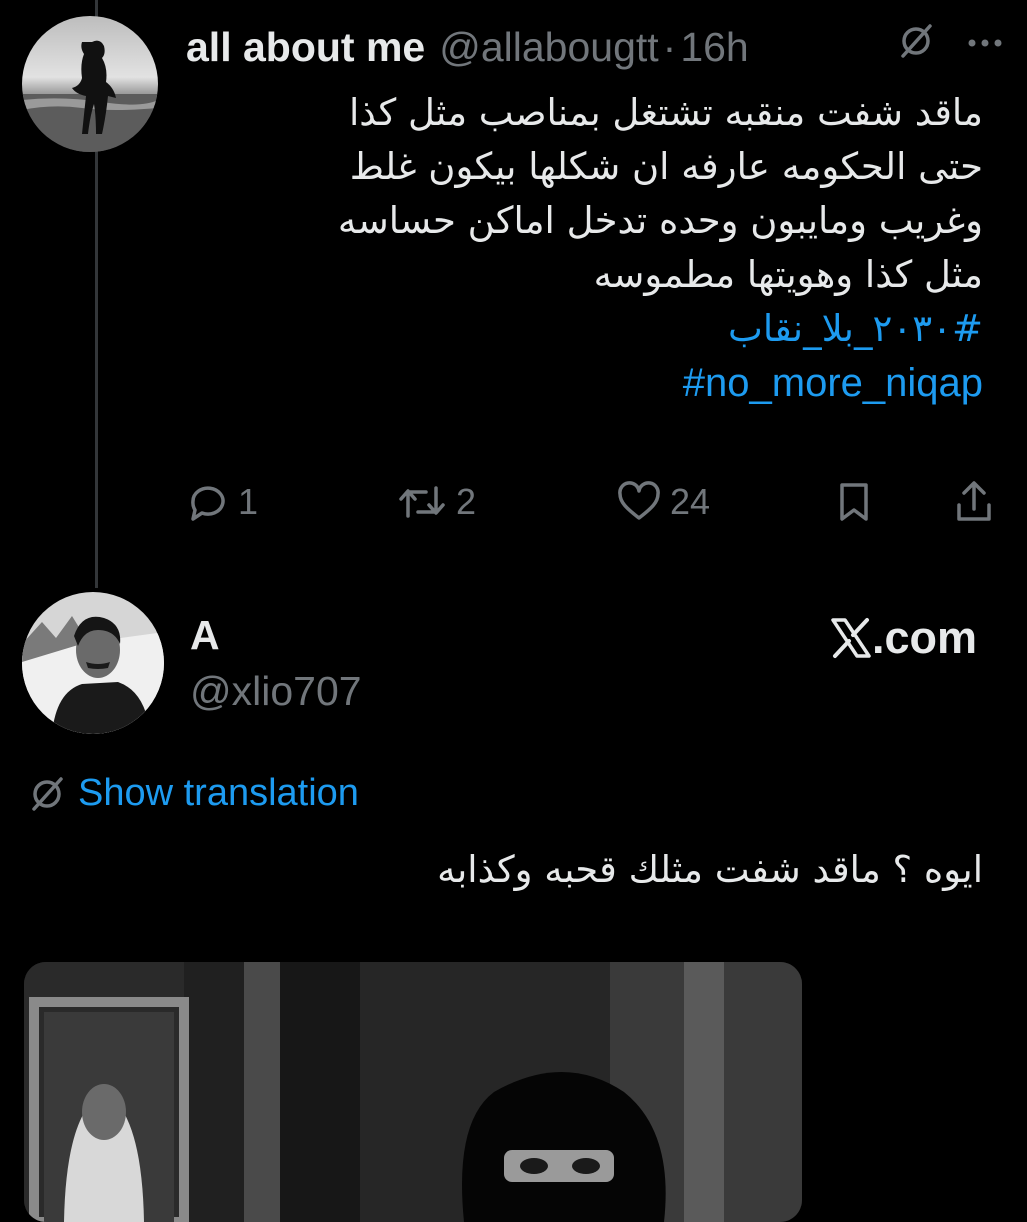 The width and height of the screenshot is (1027, 1222). Describe the element at coordinates (205, 635) in the screenshot. I see `quoted-author-name: A` at that location.